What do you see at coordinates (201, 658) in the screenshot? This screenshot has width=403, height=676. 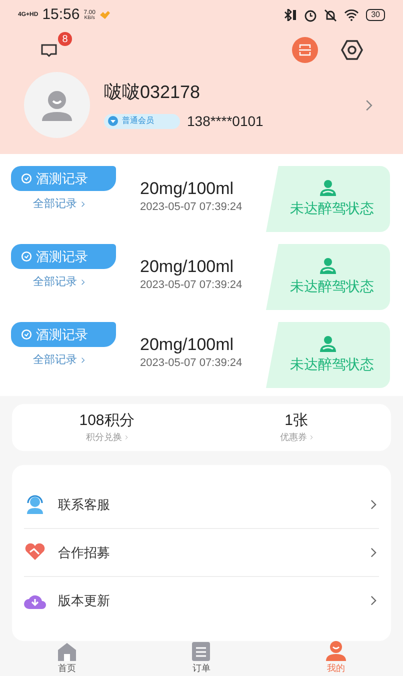 I see `tab: 订单` at bounding box center [201, 658].